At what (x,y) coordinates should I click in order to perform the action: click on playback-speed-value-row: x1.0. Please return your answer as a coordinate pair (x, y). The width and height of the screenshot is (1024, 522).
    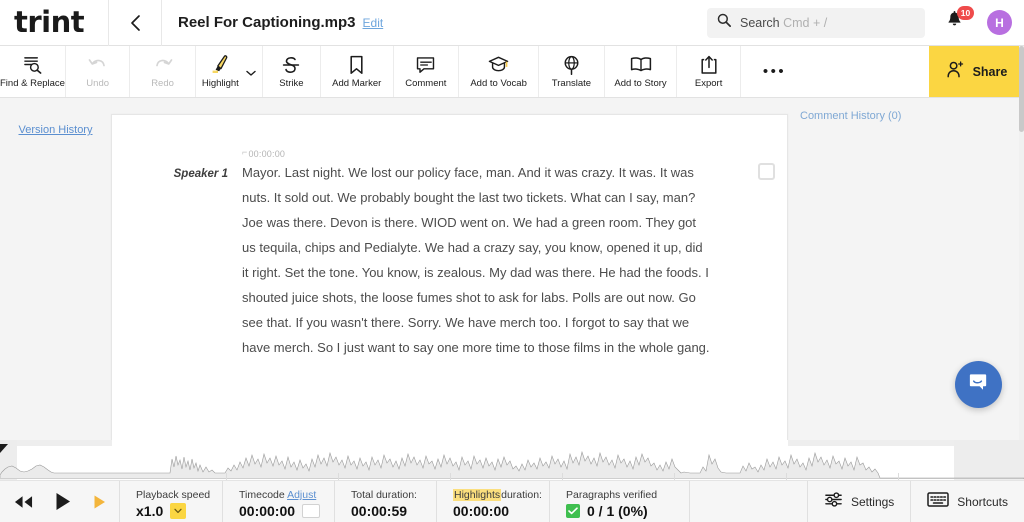
    Looking at the image, I should click on (179, 511).